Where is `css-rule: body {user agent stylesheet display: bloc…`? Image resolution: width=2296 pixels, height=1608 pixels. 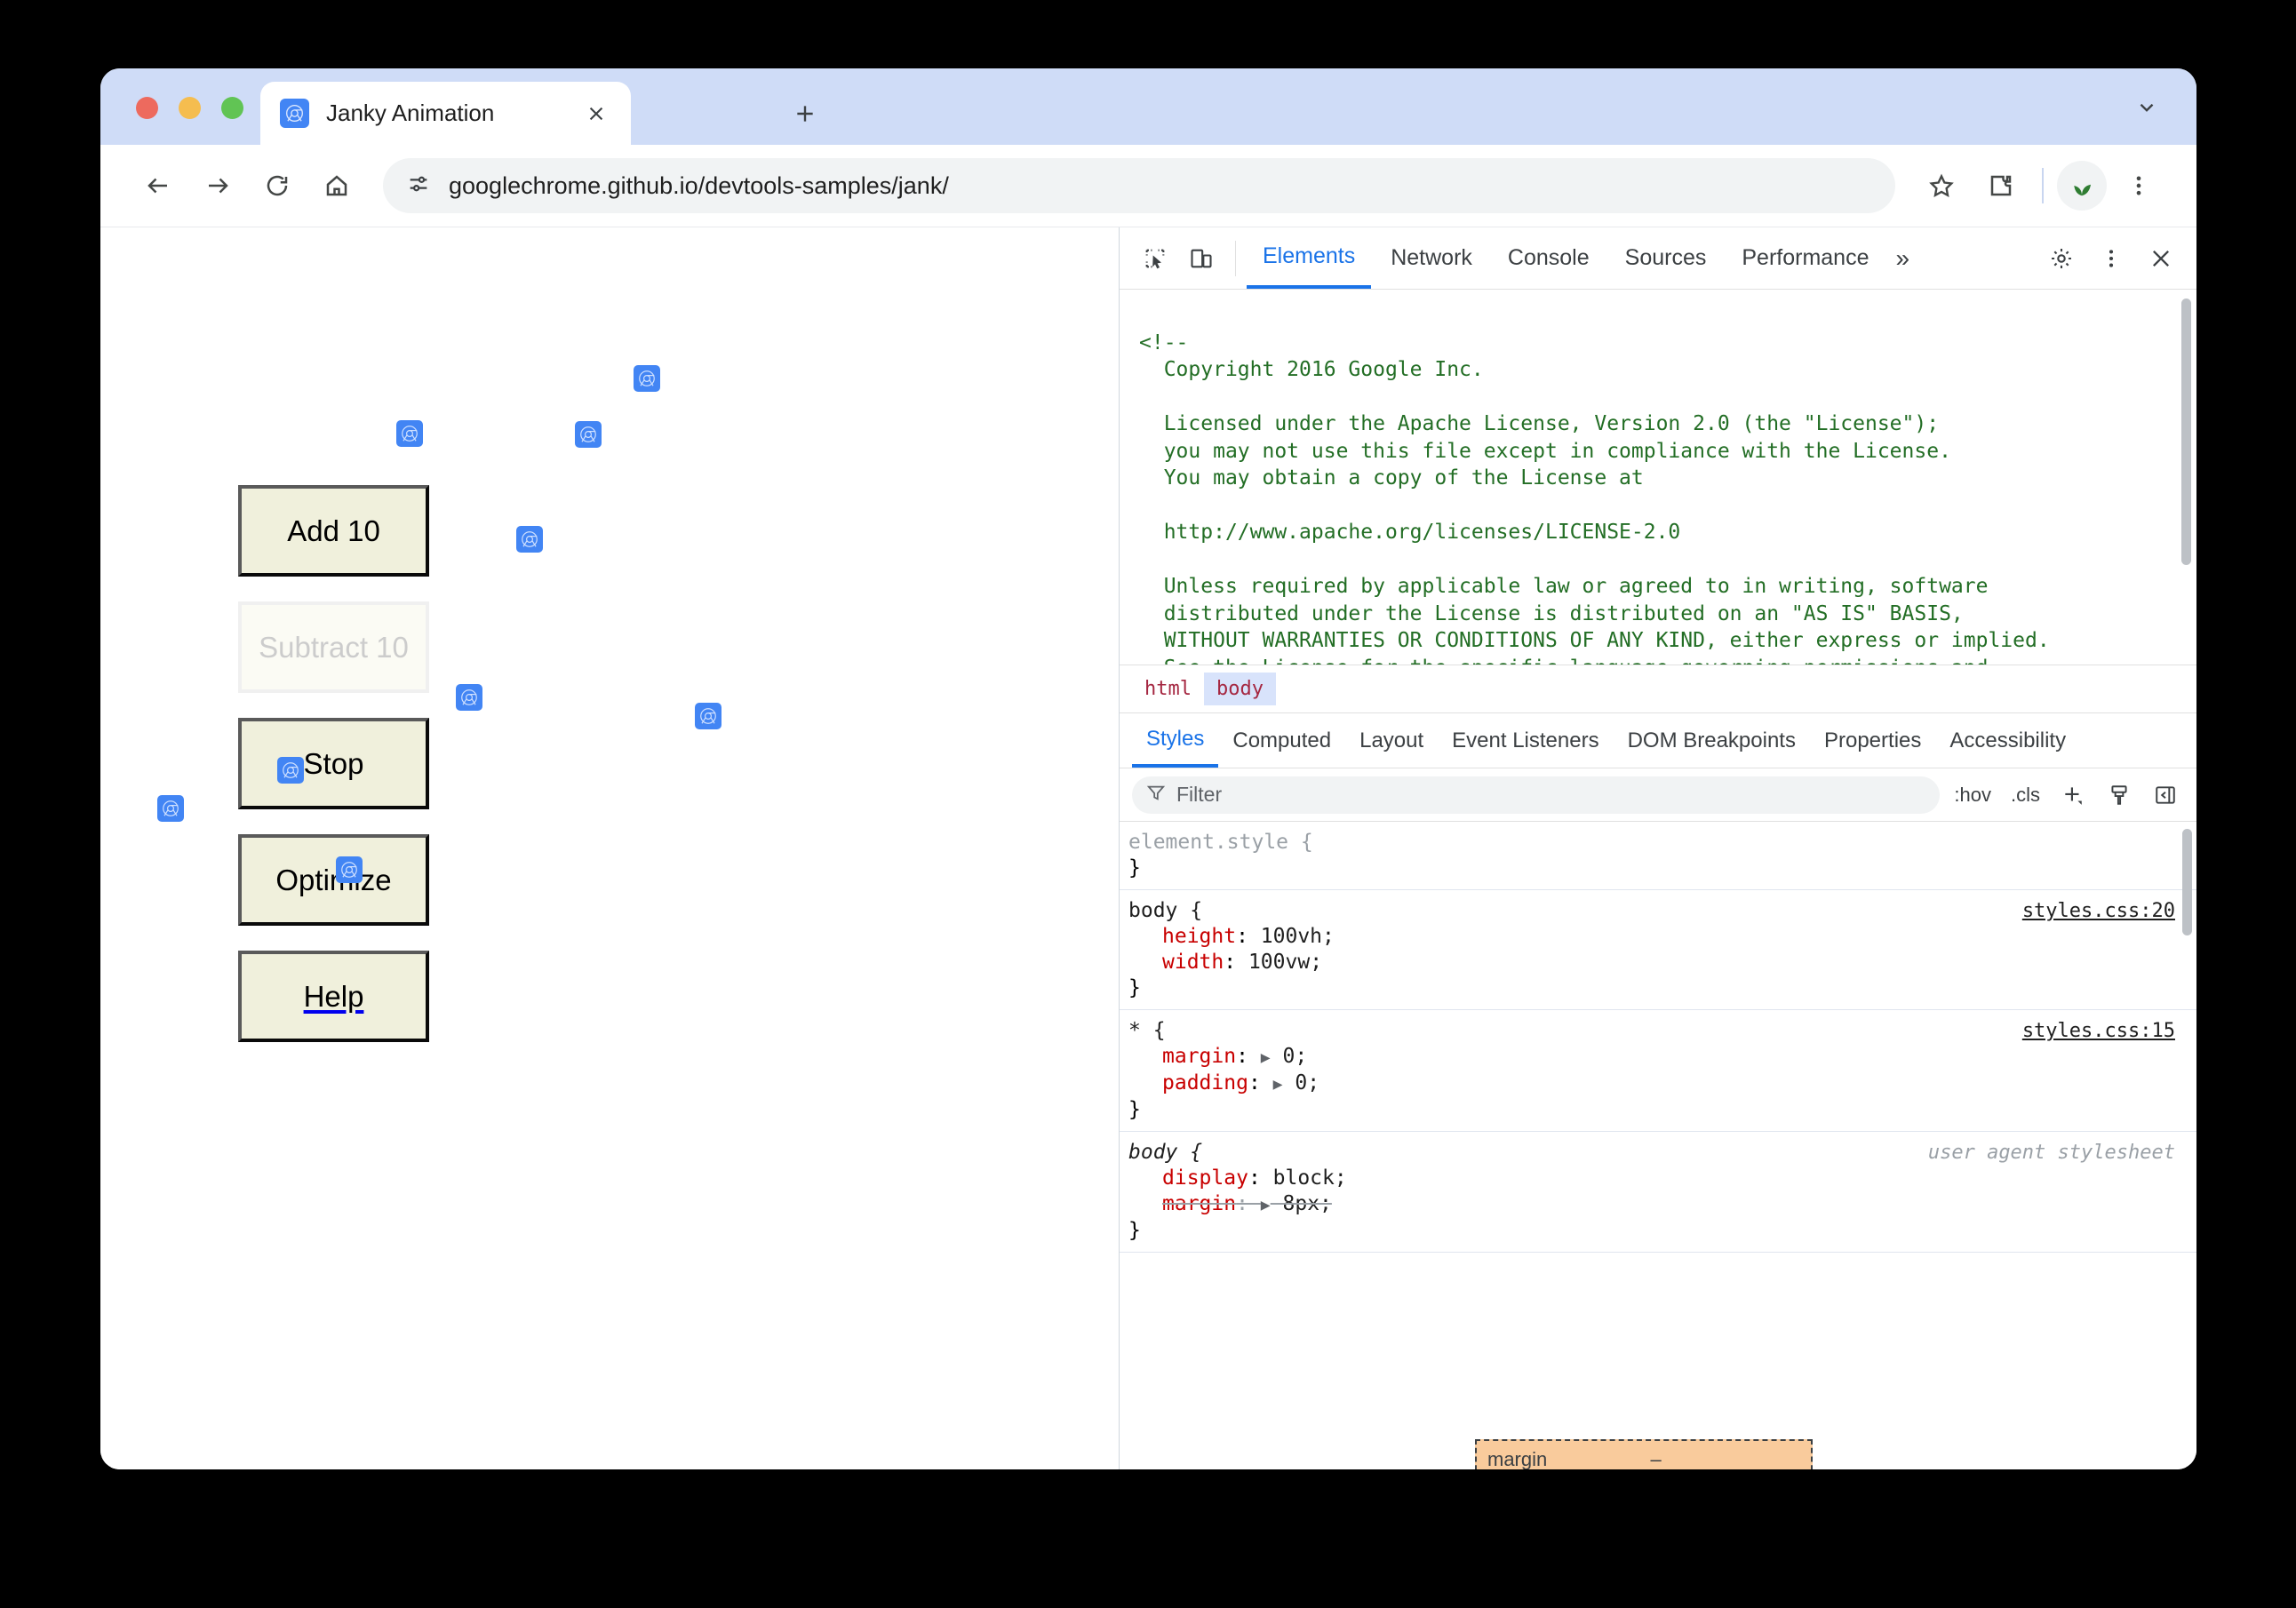 css-rule: body {user agent stylesheet display: bloc… is located at coordinates (1658, 1192).